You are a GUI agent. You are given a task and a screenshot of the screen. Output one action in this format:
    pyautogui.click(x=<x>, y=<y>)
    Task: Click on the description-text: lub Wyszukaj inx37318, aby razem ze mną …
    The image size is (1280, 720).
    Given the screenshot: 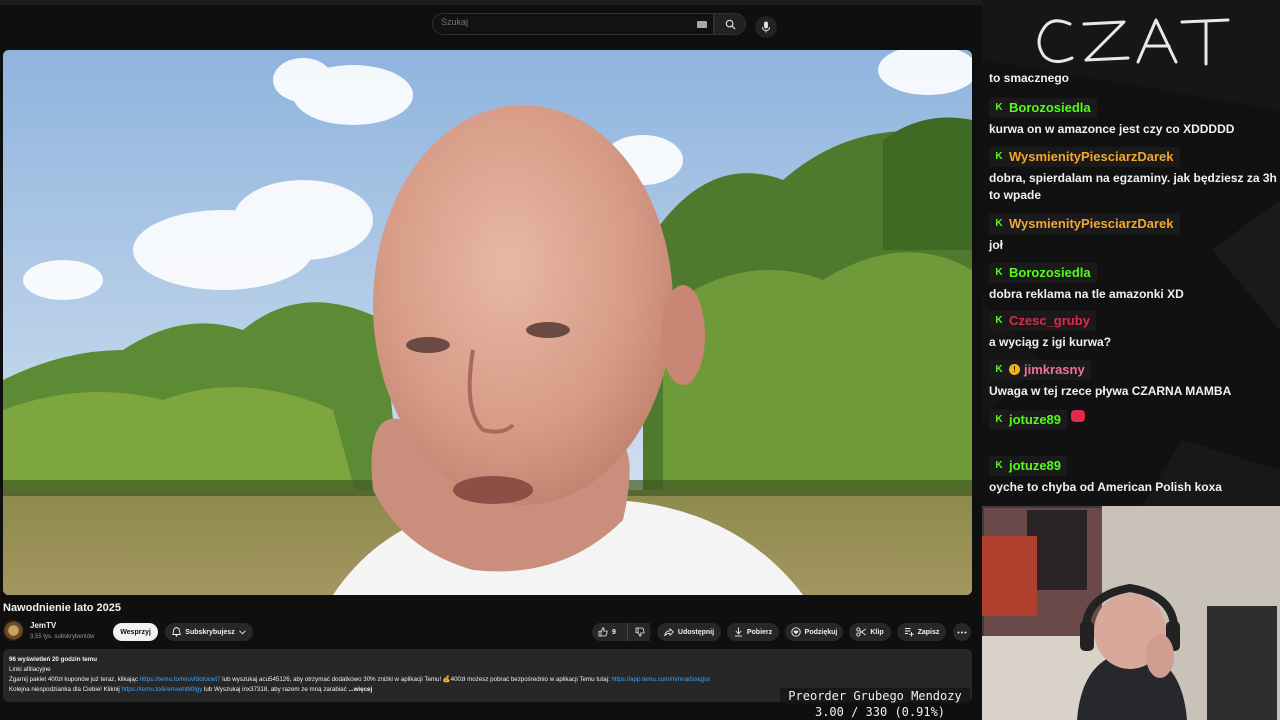 What is the action you would take?
    pyautogui.click(x=274, y=689)
    